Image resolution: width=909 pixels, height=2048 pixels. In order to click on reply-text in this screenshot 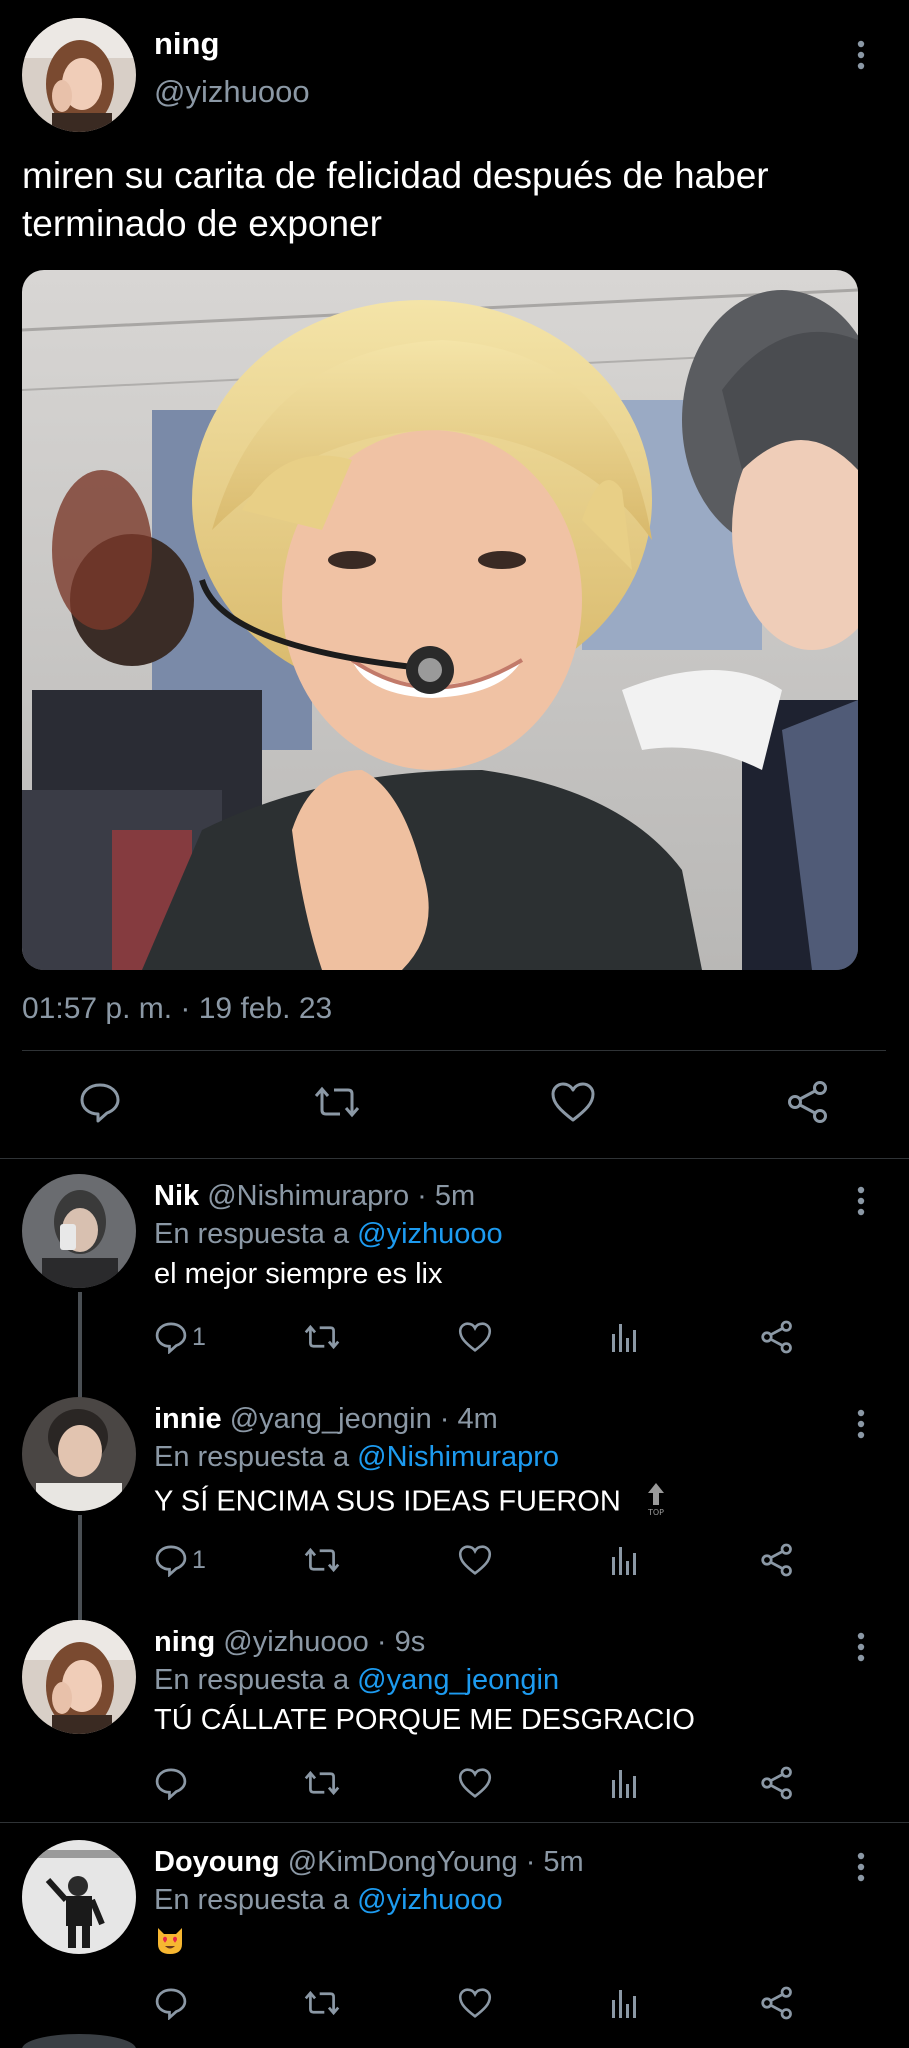, I will do `click(170, 1944)`.